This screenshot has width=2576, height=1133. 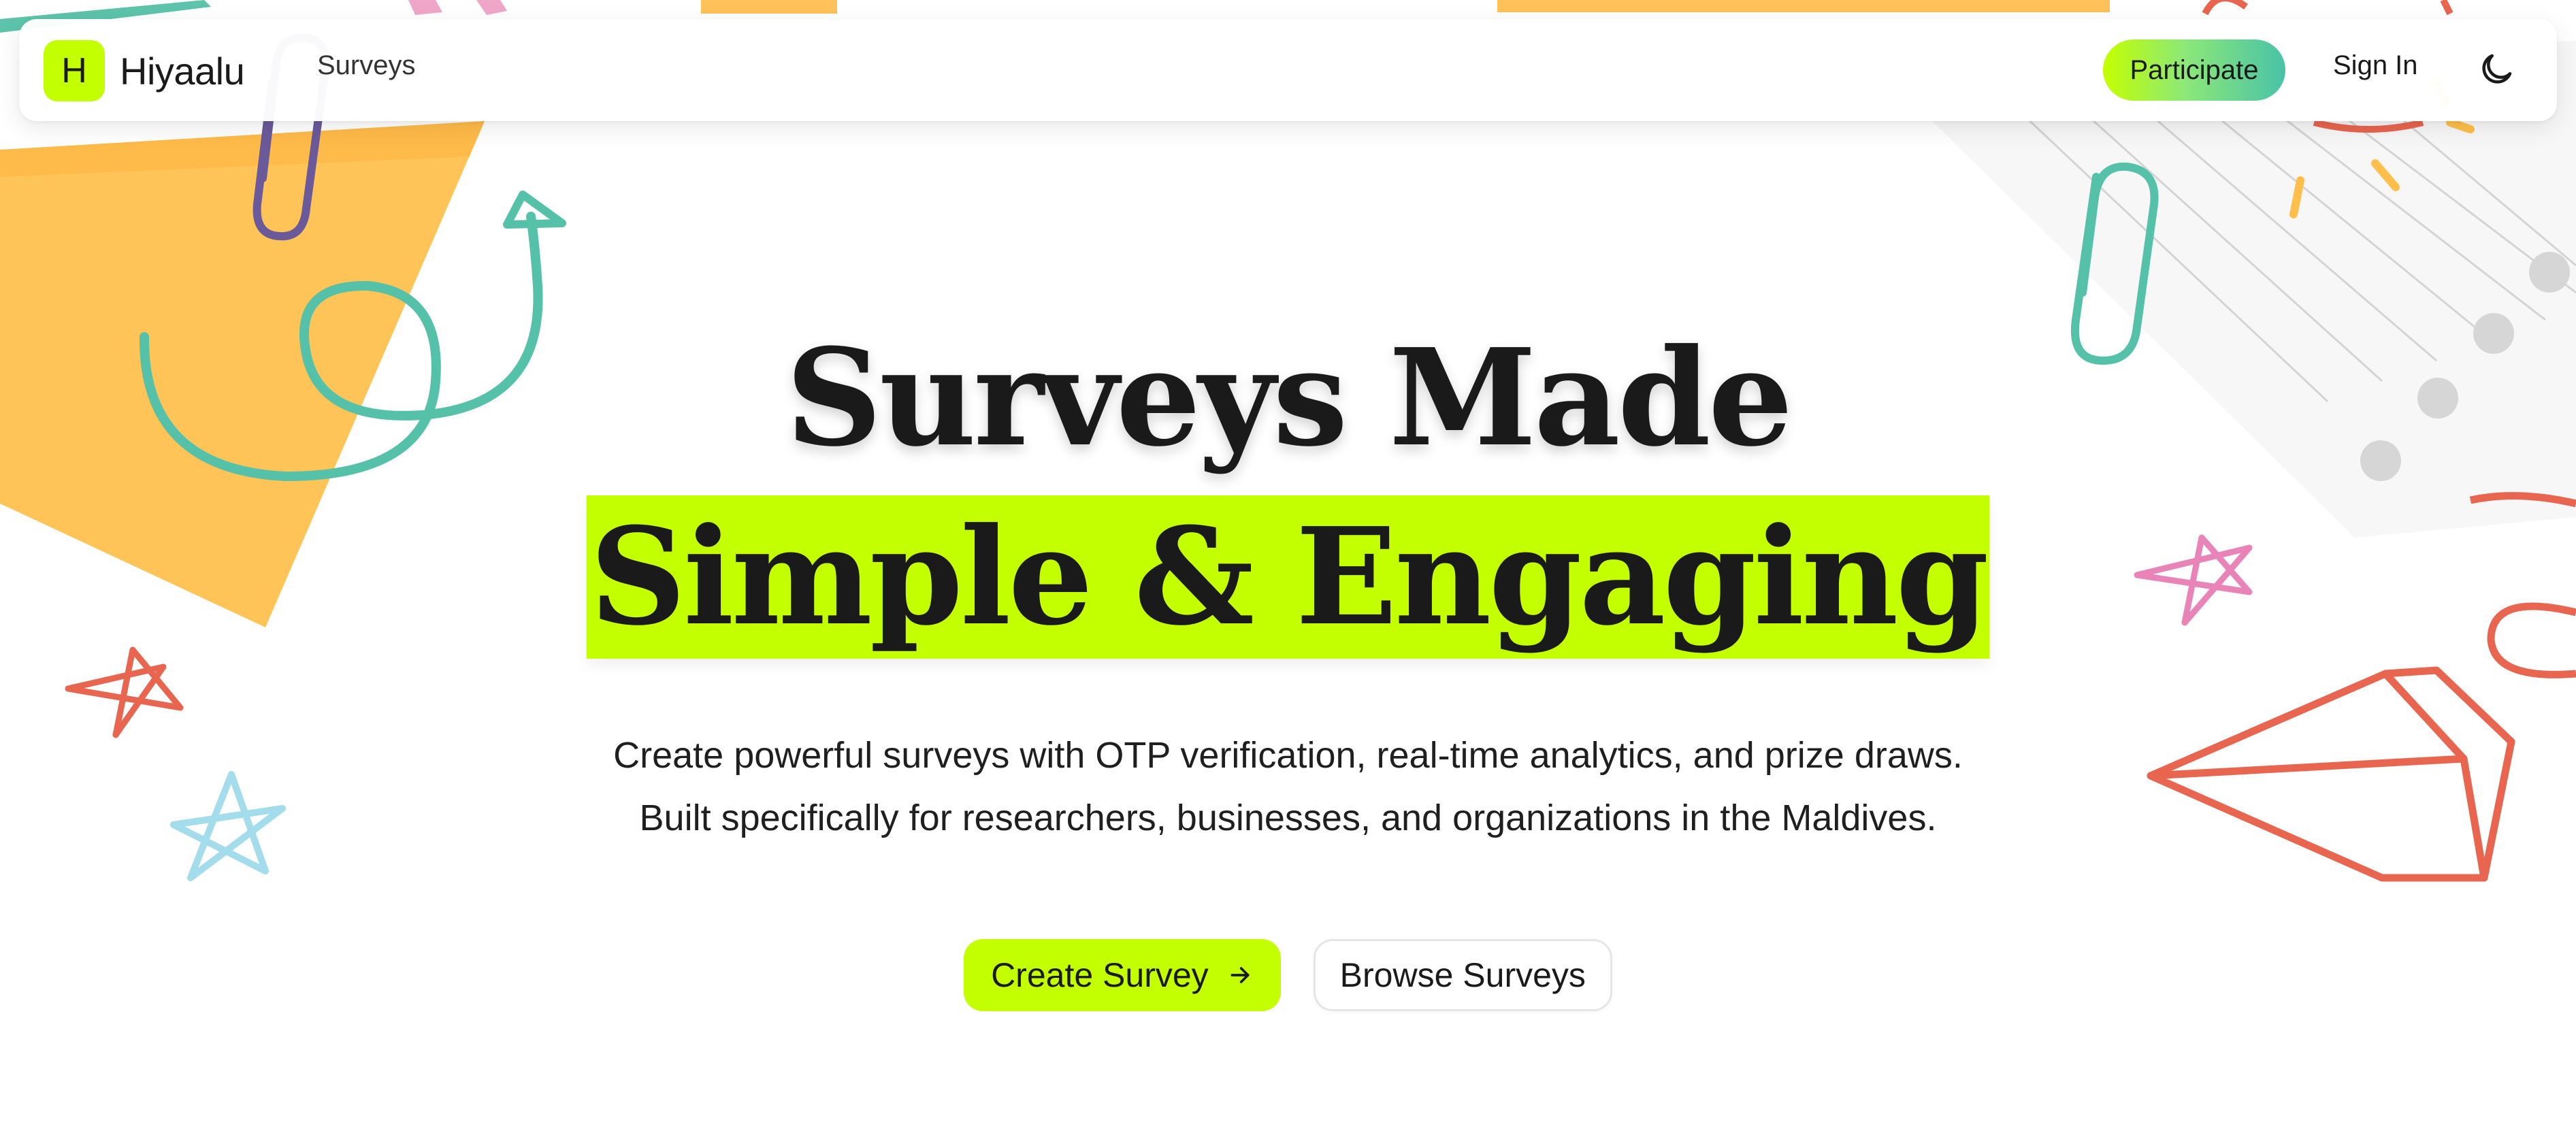 I want to click on nav-link-surveys: Surveys, so click(x=366, y=65).